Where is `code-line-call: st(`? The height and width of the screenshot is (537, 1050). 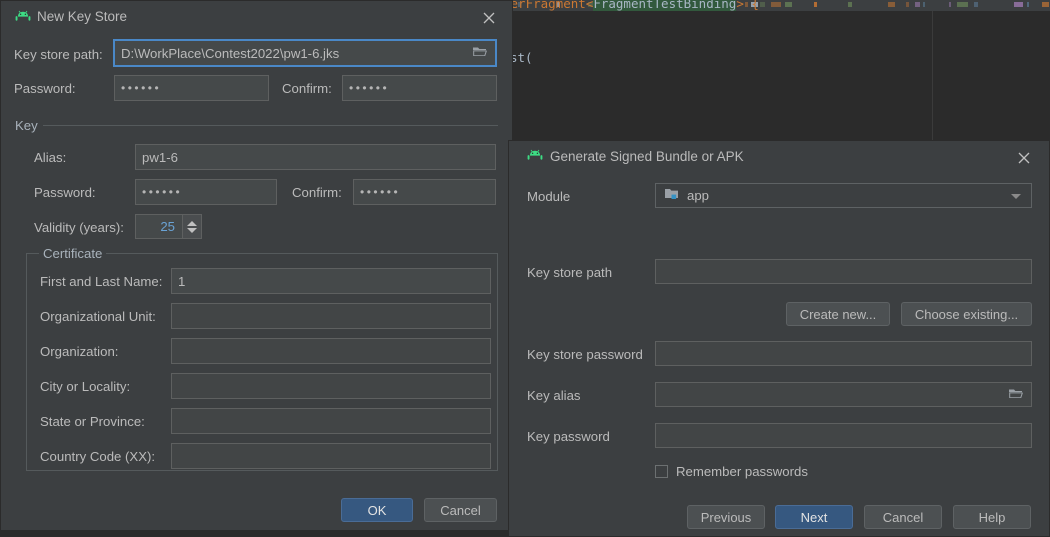
code-line-call: st( is located at coordinates (521, 57).